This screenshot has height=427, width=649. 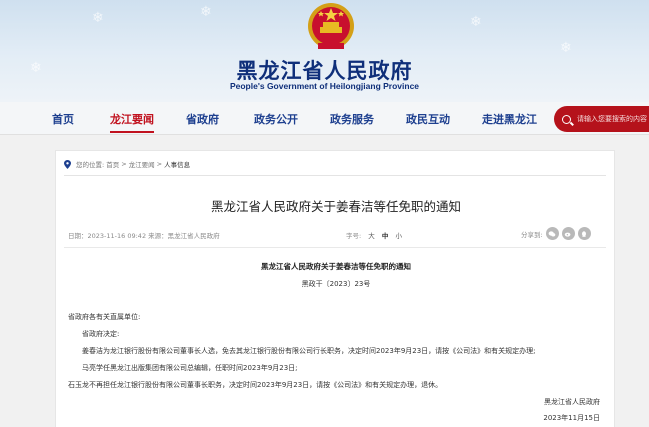 What do you see at coordinates (67, 164) in the screenshot?
I see `location-pin-icon` at bounding box center [67, 164].